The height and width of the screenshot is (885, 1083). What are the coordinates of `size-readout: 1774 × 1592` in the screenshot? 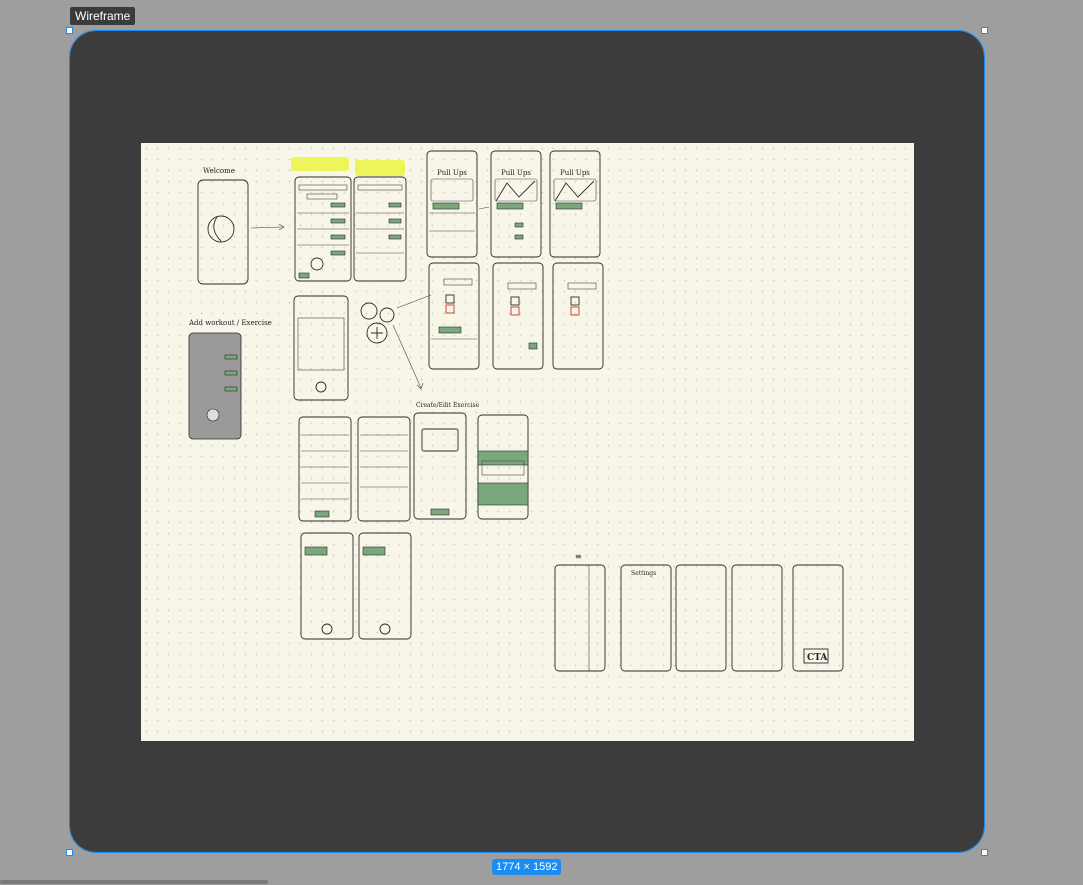 It's located at (527, 867).